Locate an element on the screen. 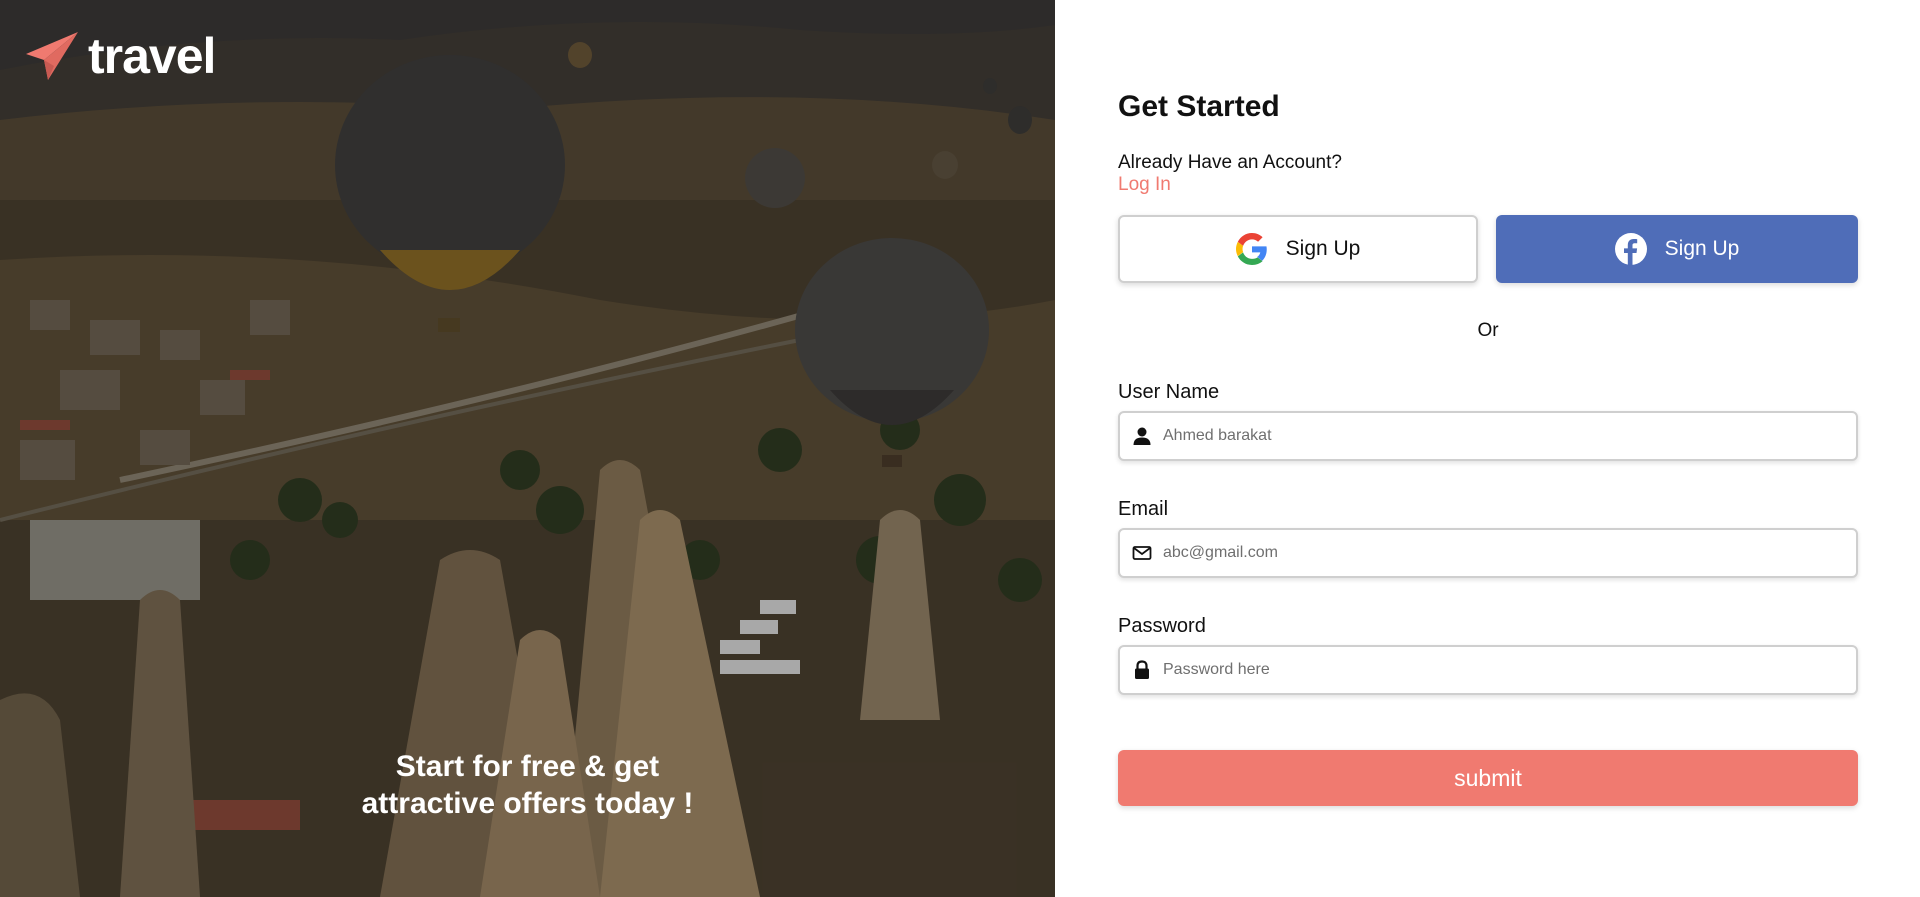  brand-name: travel is located at coordinates (152, 56).